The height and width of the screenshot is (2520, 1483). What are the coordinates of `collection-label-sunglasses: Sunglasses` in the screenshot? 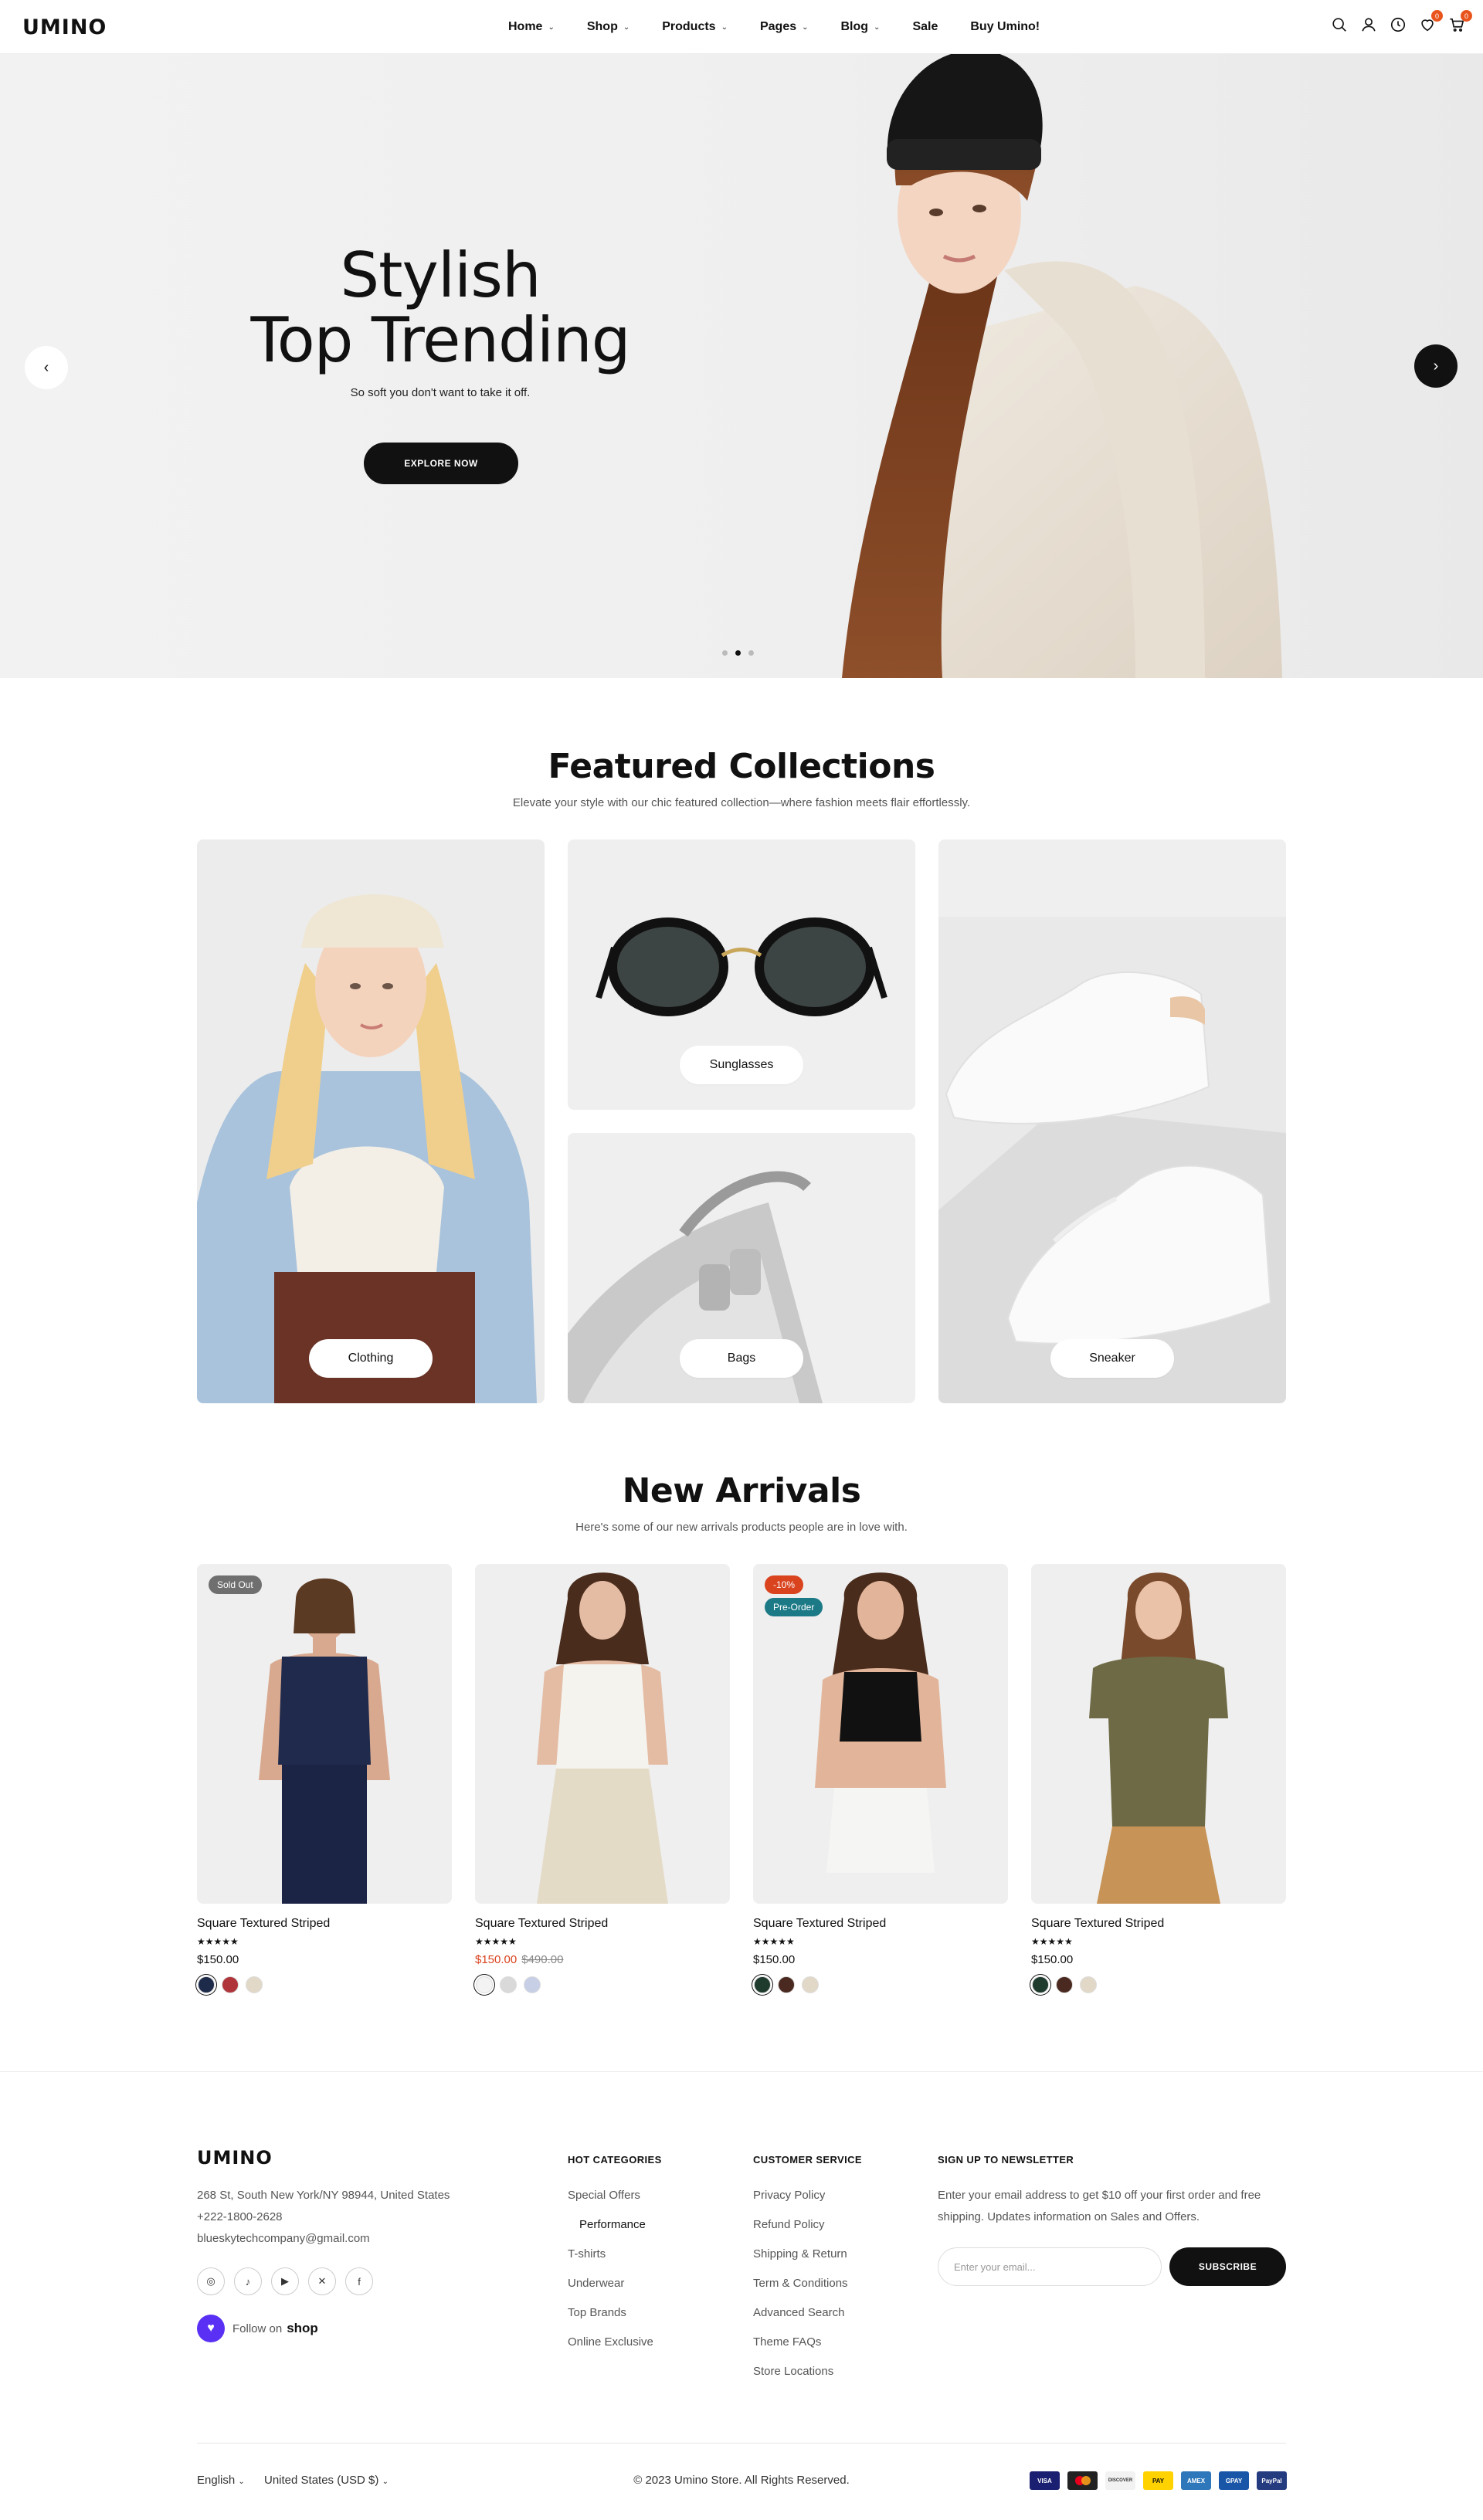 It's located at (741, 1065).